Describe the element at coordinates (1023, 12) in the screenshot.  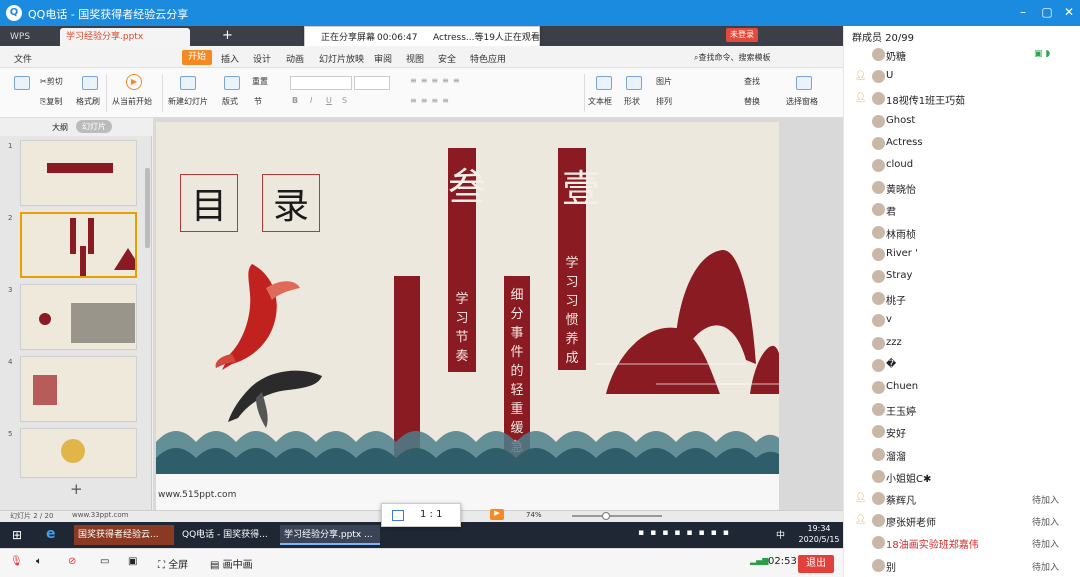
I see `minimize-button: –` at that location.